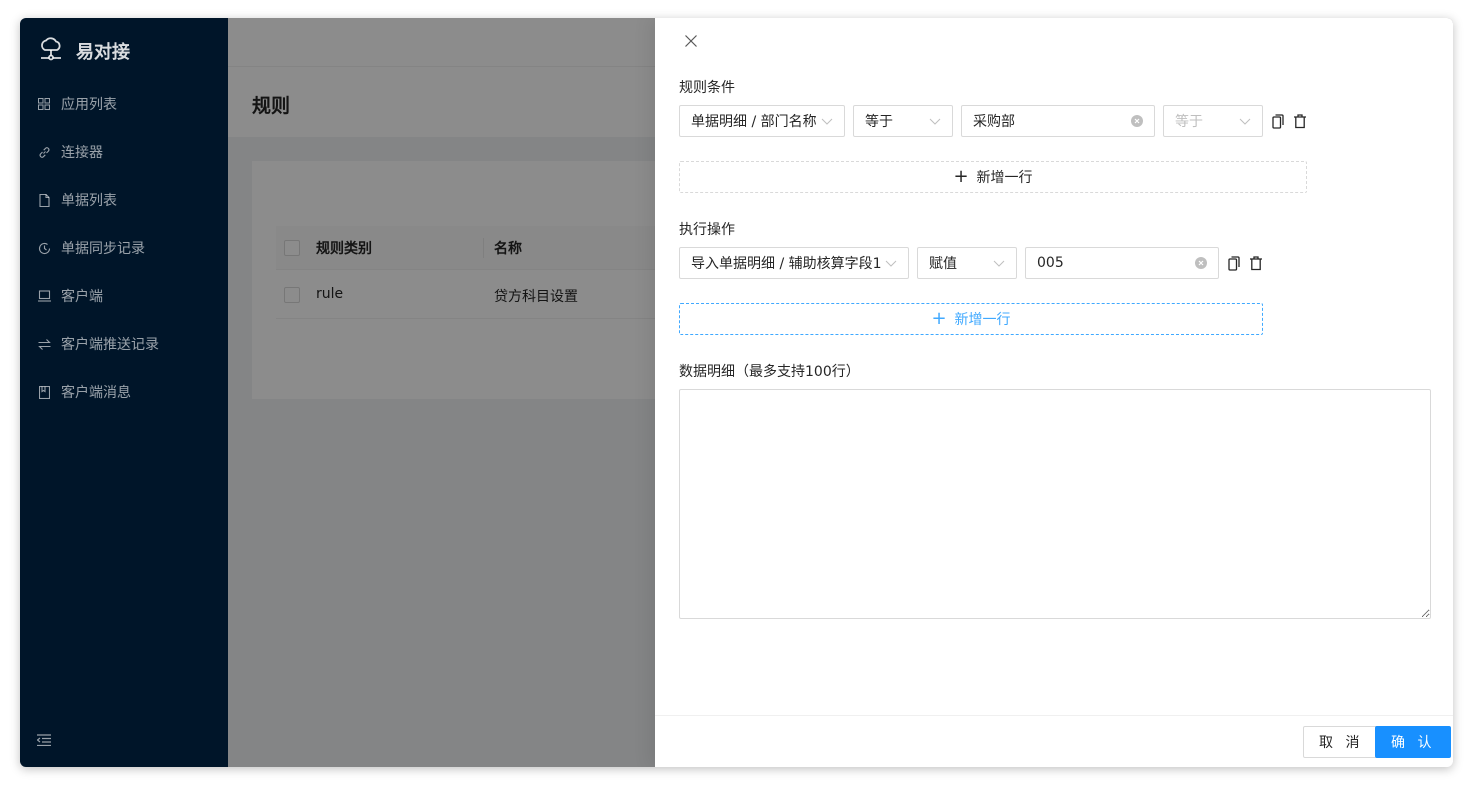 The width and height of the screenshot is (1471, 785). Describe the element at coordinates (1122, 263) in the screenshot. I see `action-value-input: 005` at that location.